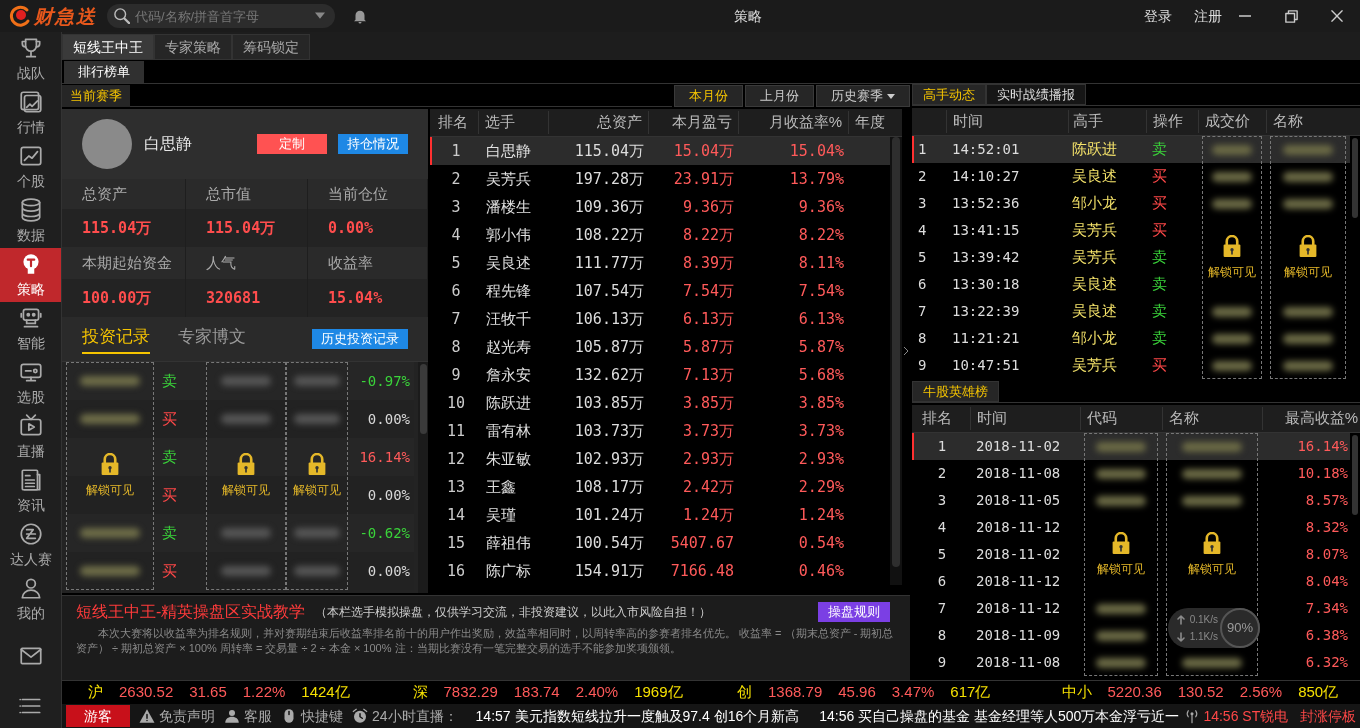 The width and height of the screenshot is (1360, 728). Describe the element at coordinates (1036, 94) in the screenshot. I see `tab: 实时战绩播报` at that location.